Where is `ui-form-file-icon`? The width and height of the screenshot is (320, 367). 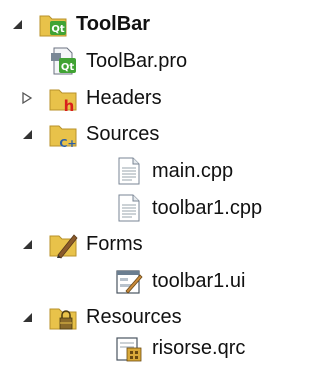 ui-form-file-icon is located at coordinates (129, 281).